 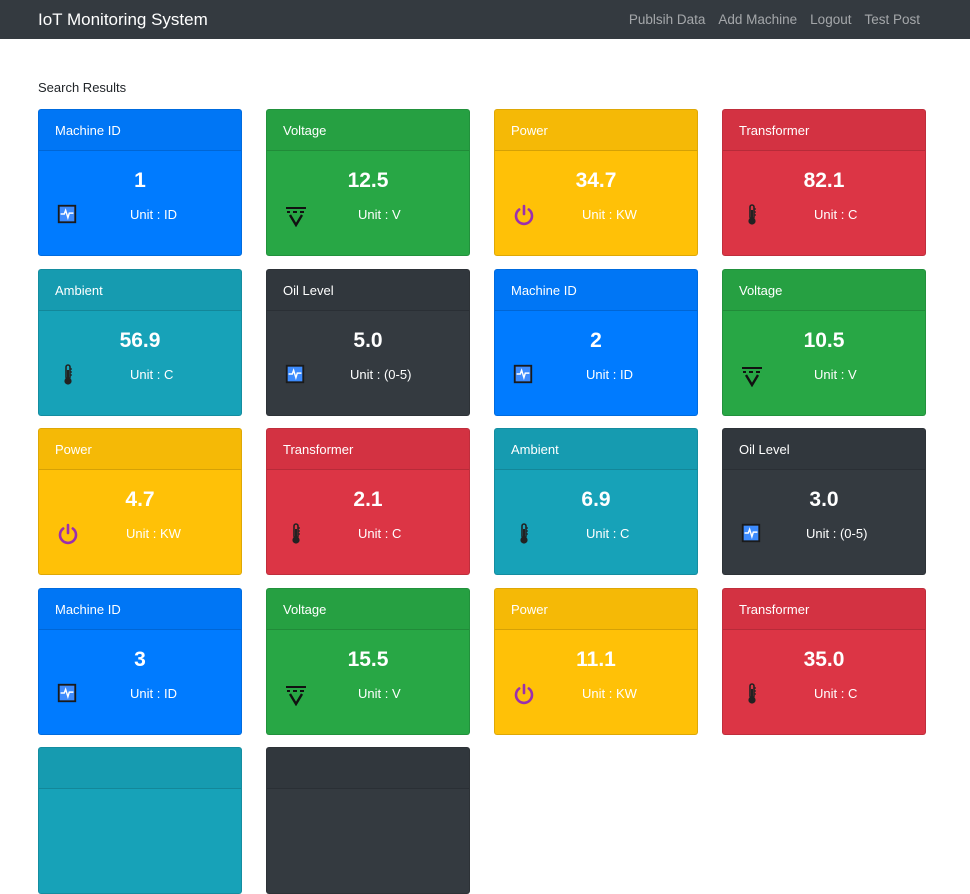 What do you see at coordinates (140, 203) in the screenshot?
I see `card-body: 1 Unit : ID` at bounding box center [140, 203].